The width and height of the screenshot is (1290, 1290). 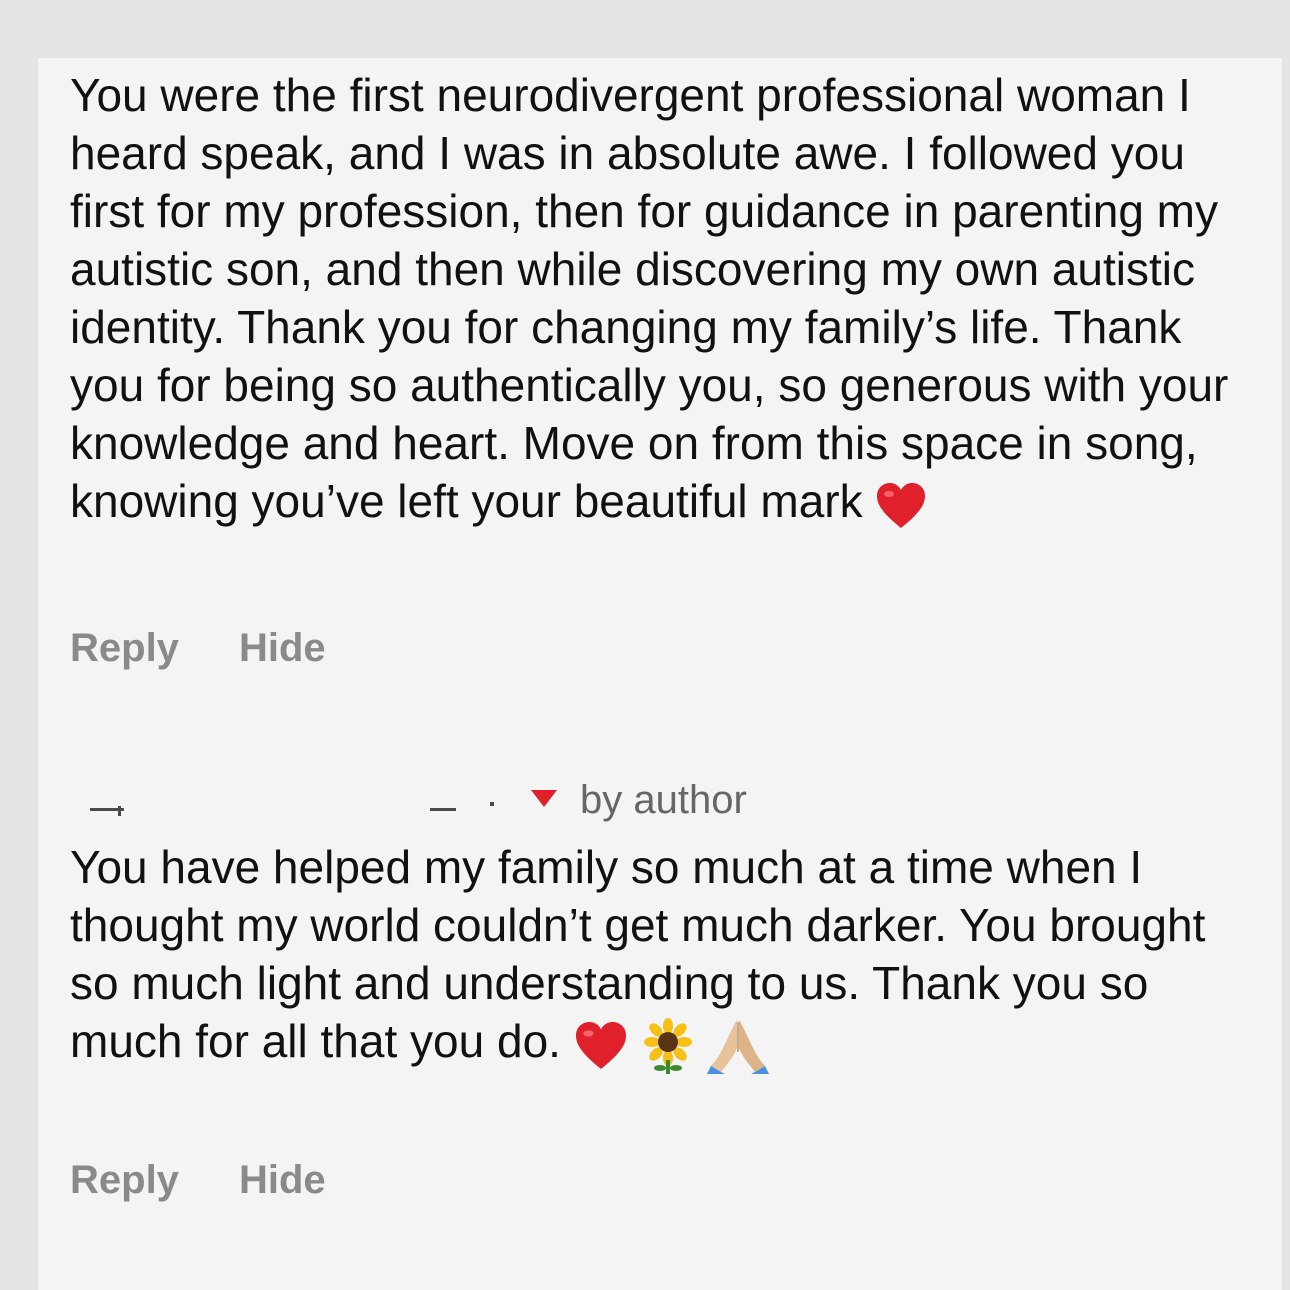 What do you see at coordinates (737, 1052) in the screenshot?
I see `folded-hands-icon` at bounding box center [737, 1052].